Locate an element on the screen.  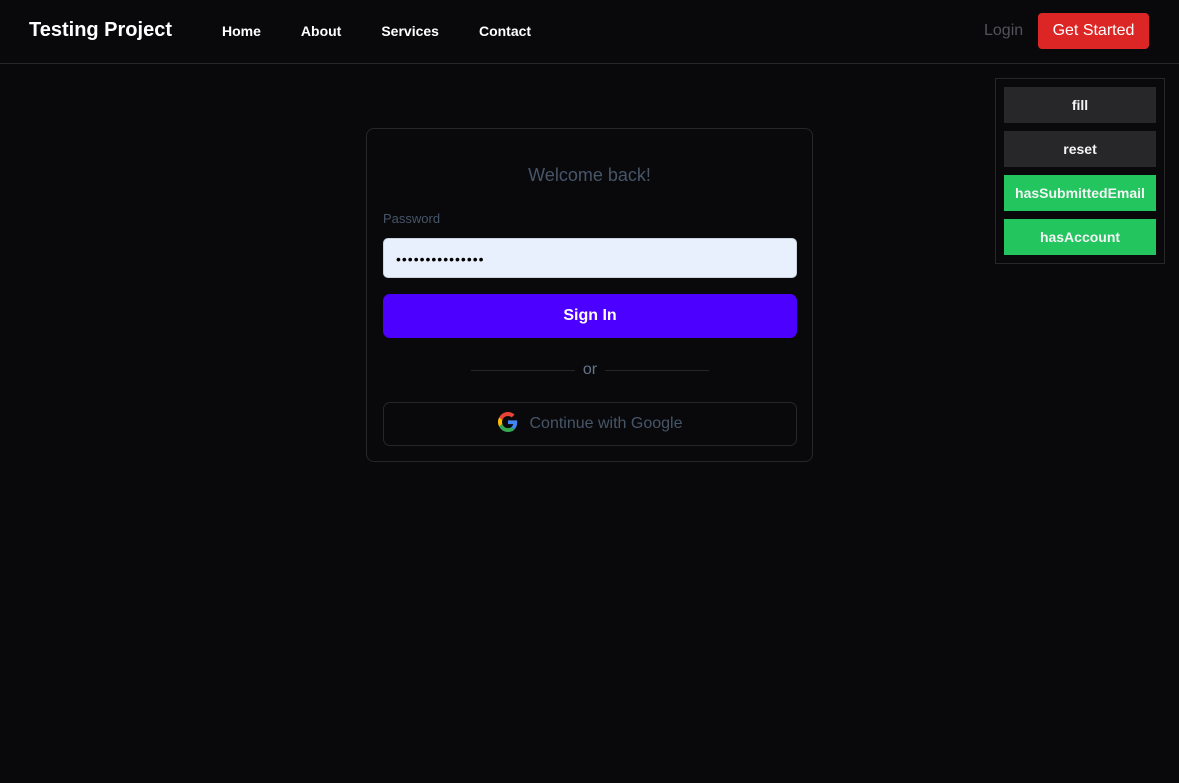
google-icon is located at coordinates (507, 424).